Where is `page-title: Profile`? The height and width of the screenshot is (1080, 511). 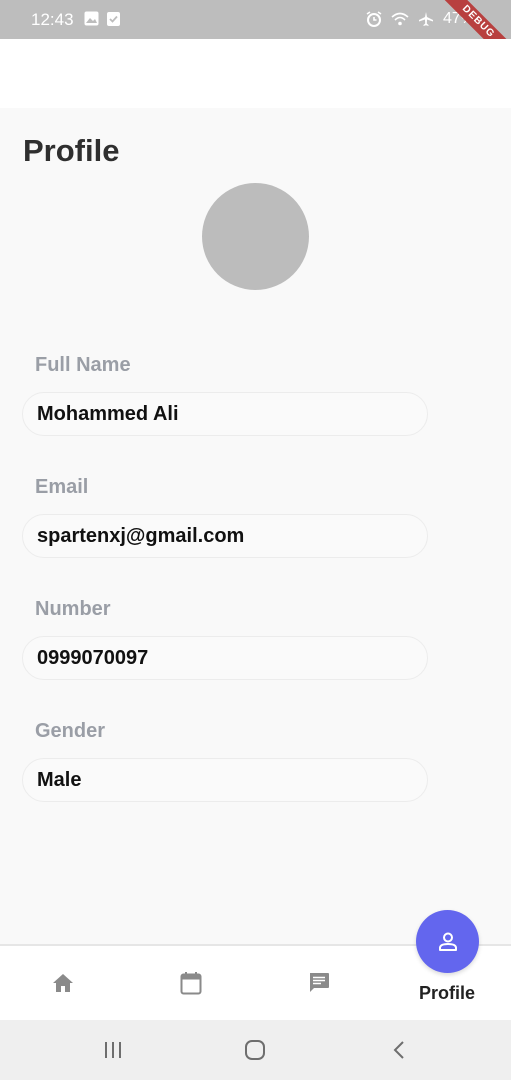
page-title: Profile is located at coordinates (71, 150).